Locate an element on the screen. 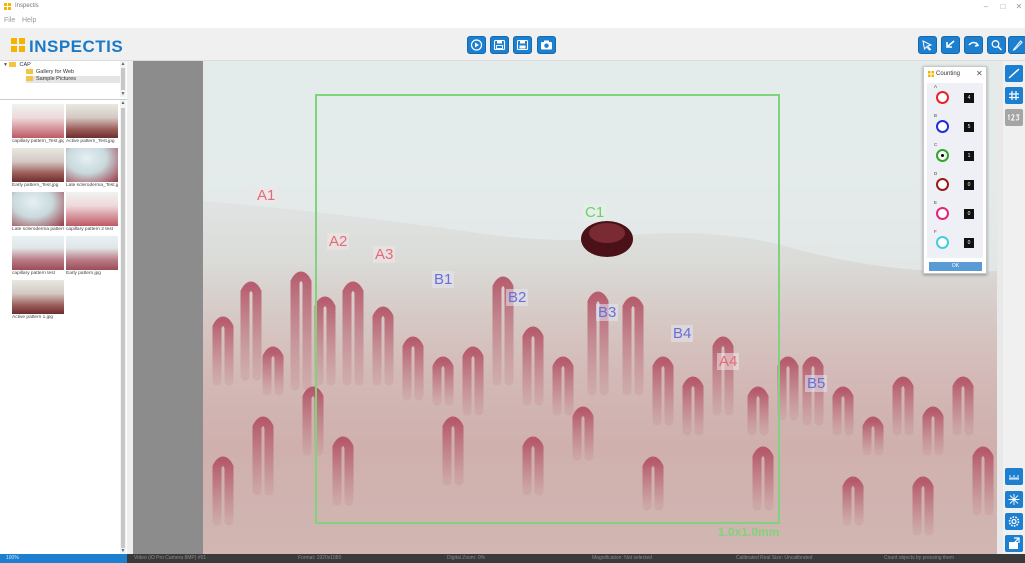 The height and width of the screenshot is (563, 1025). counter-row-f: F0 is located at coordinates (955, 242).